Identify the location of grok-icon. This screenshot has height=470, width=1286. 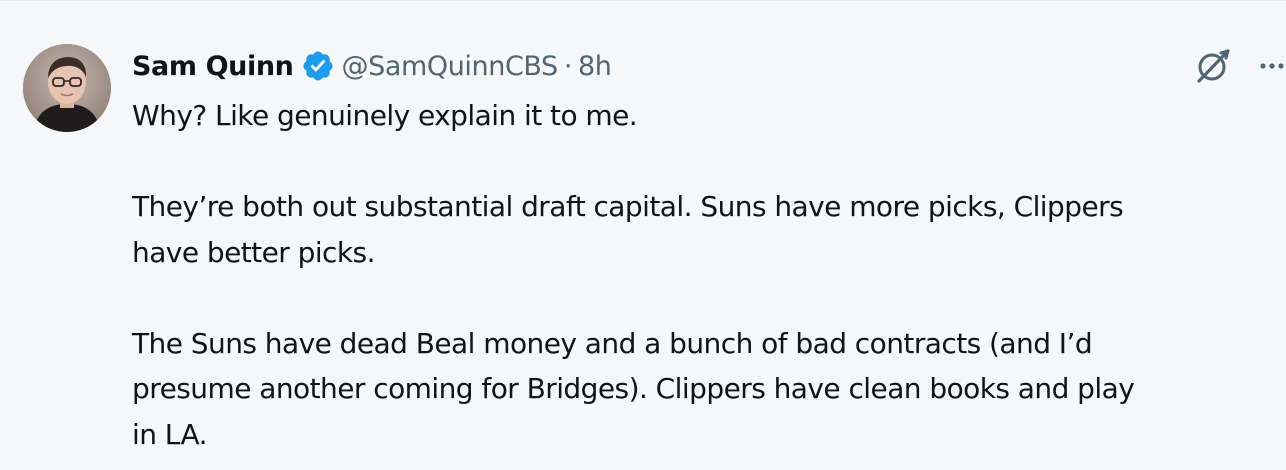
(1213, 66).